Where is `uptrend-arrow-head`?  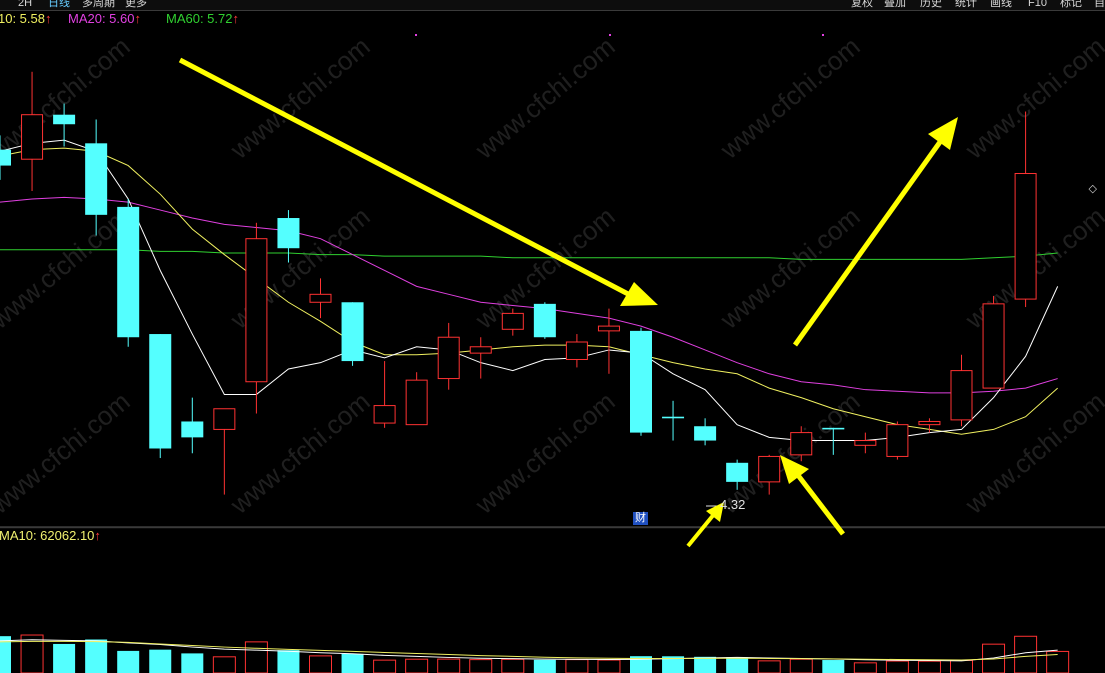 uptrend-arrow-head is located at coordinates (943, 133).